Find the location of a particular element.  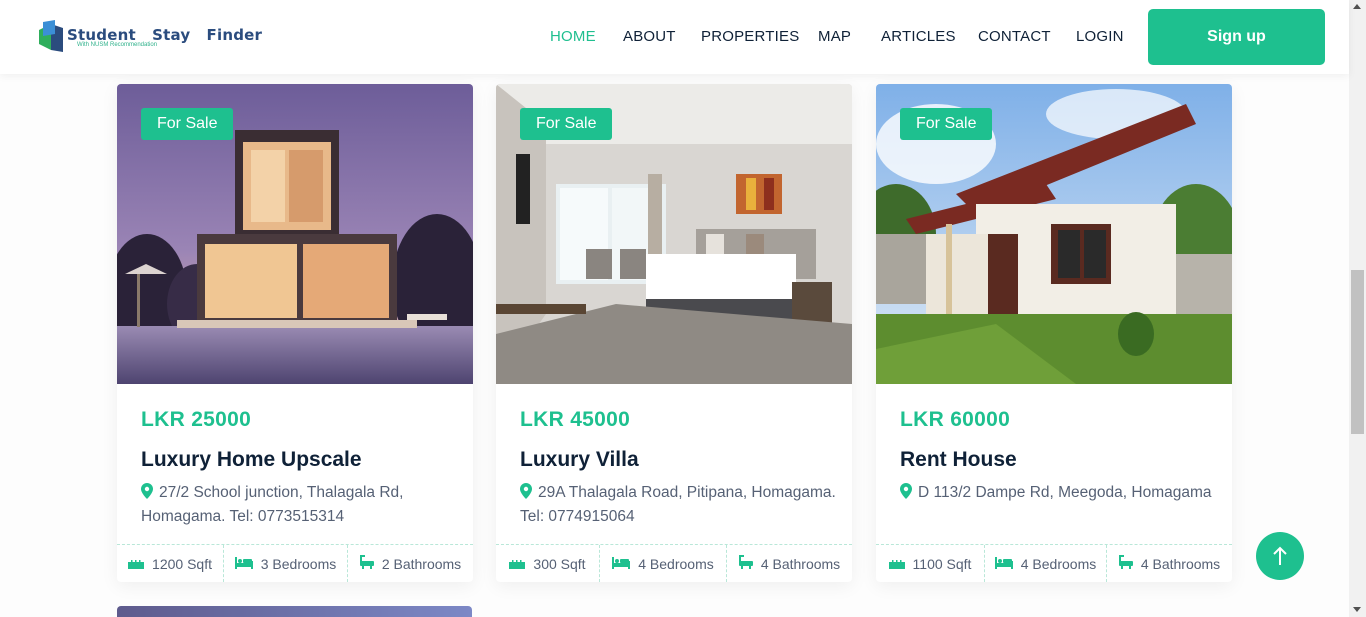

property-price: LKR 45000 is located at coordinates (575, 419).